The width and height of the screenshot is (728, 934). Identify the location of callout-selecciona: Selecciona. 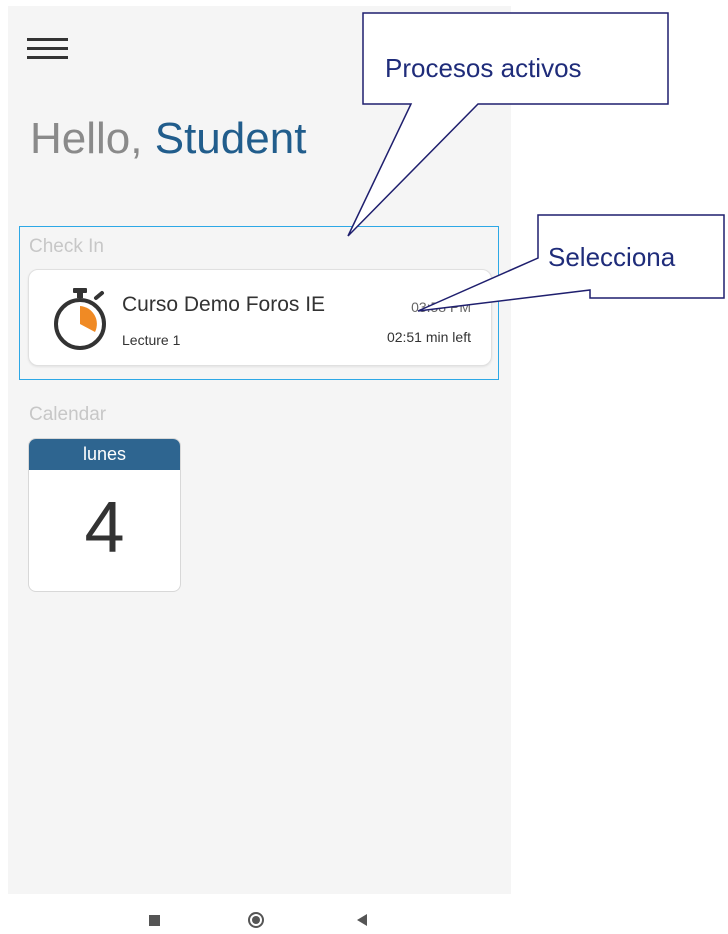
(612, 257).